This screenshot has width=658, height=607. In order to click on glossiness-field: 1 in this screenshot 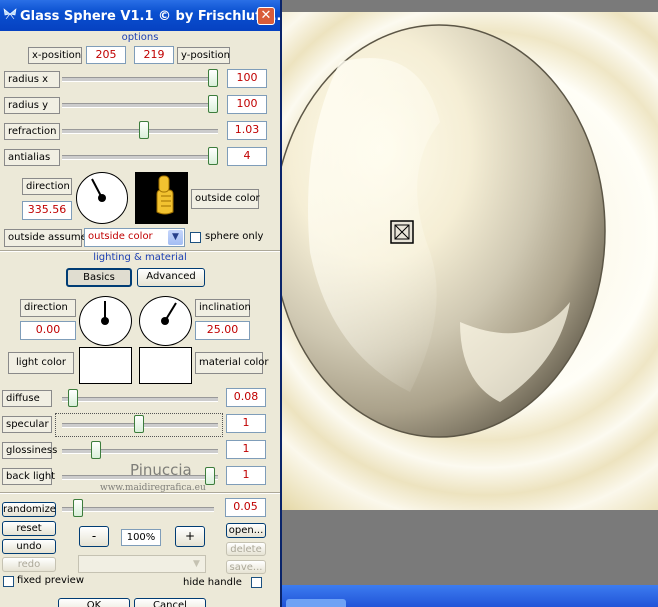, I will do `click(246, 449)`.